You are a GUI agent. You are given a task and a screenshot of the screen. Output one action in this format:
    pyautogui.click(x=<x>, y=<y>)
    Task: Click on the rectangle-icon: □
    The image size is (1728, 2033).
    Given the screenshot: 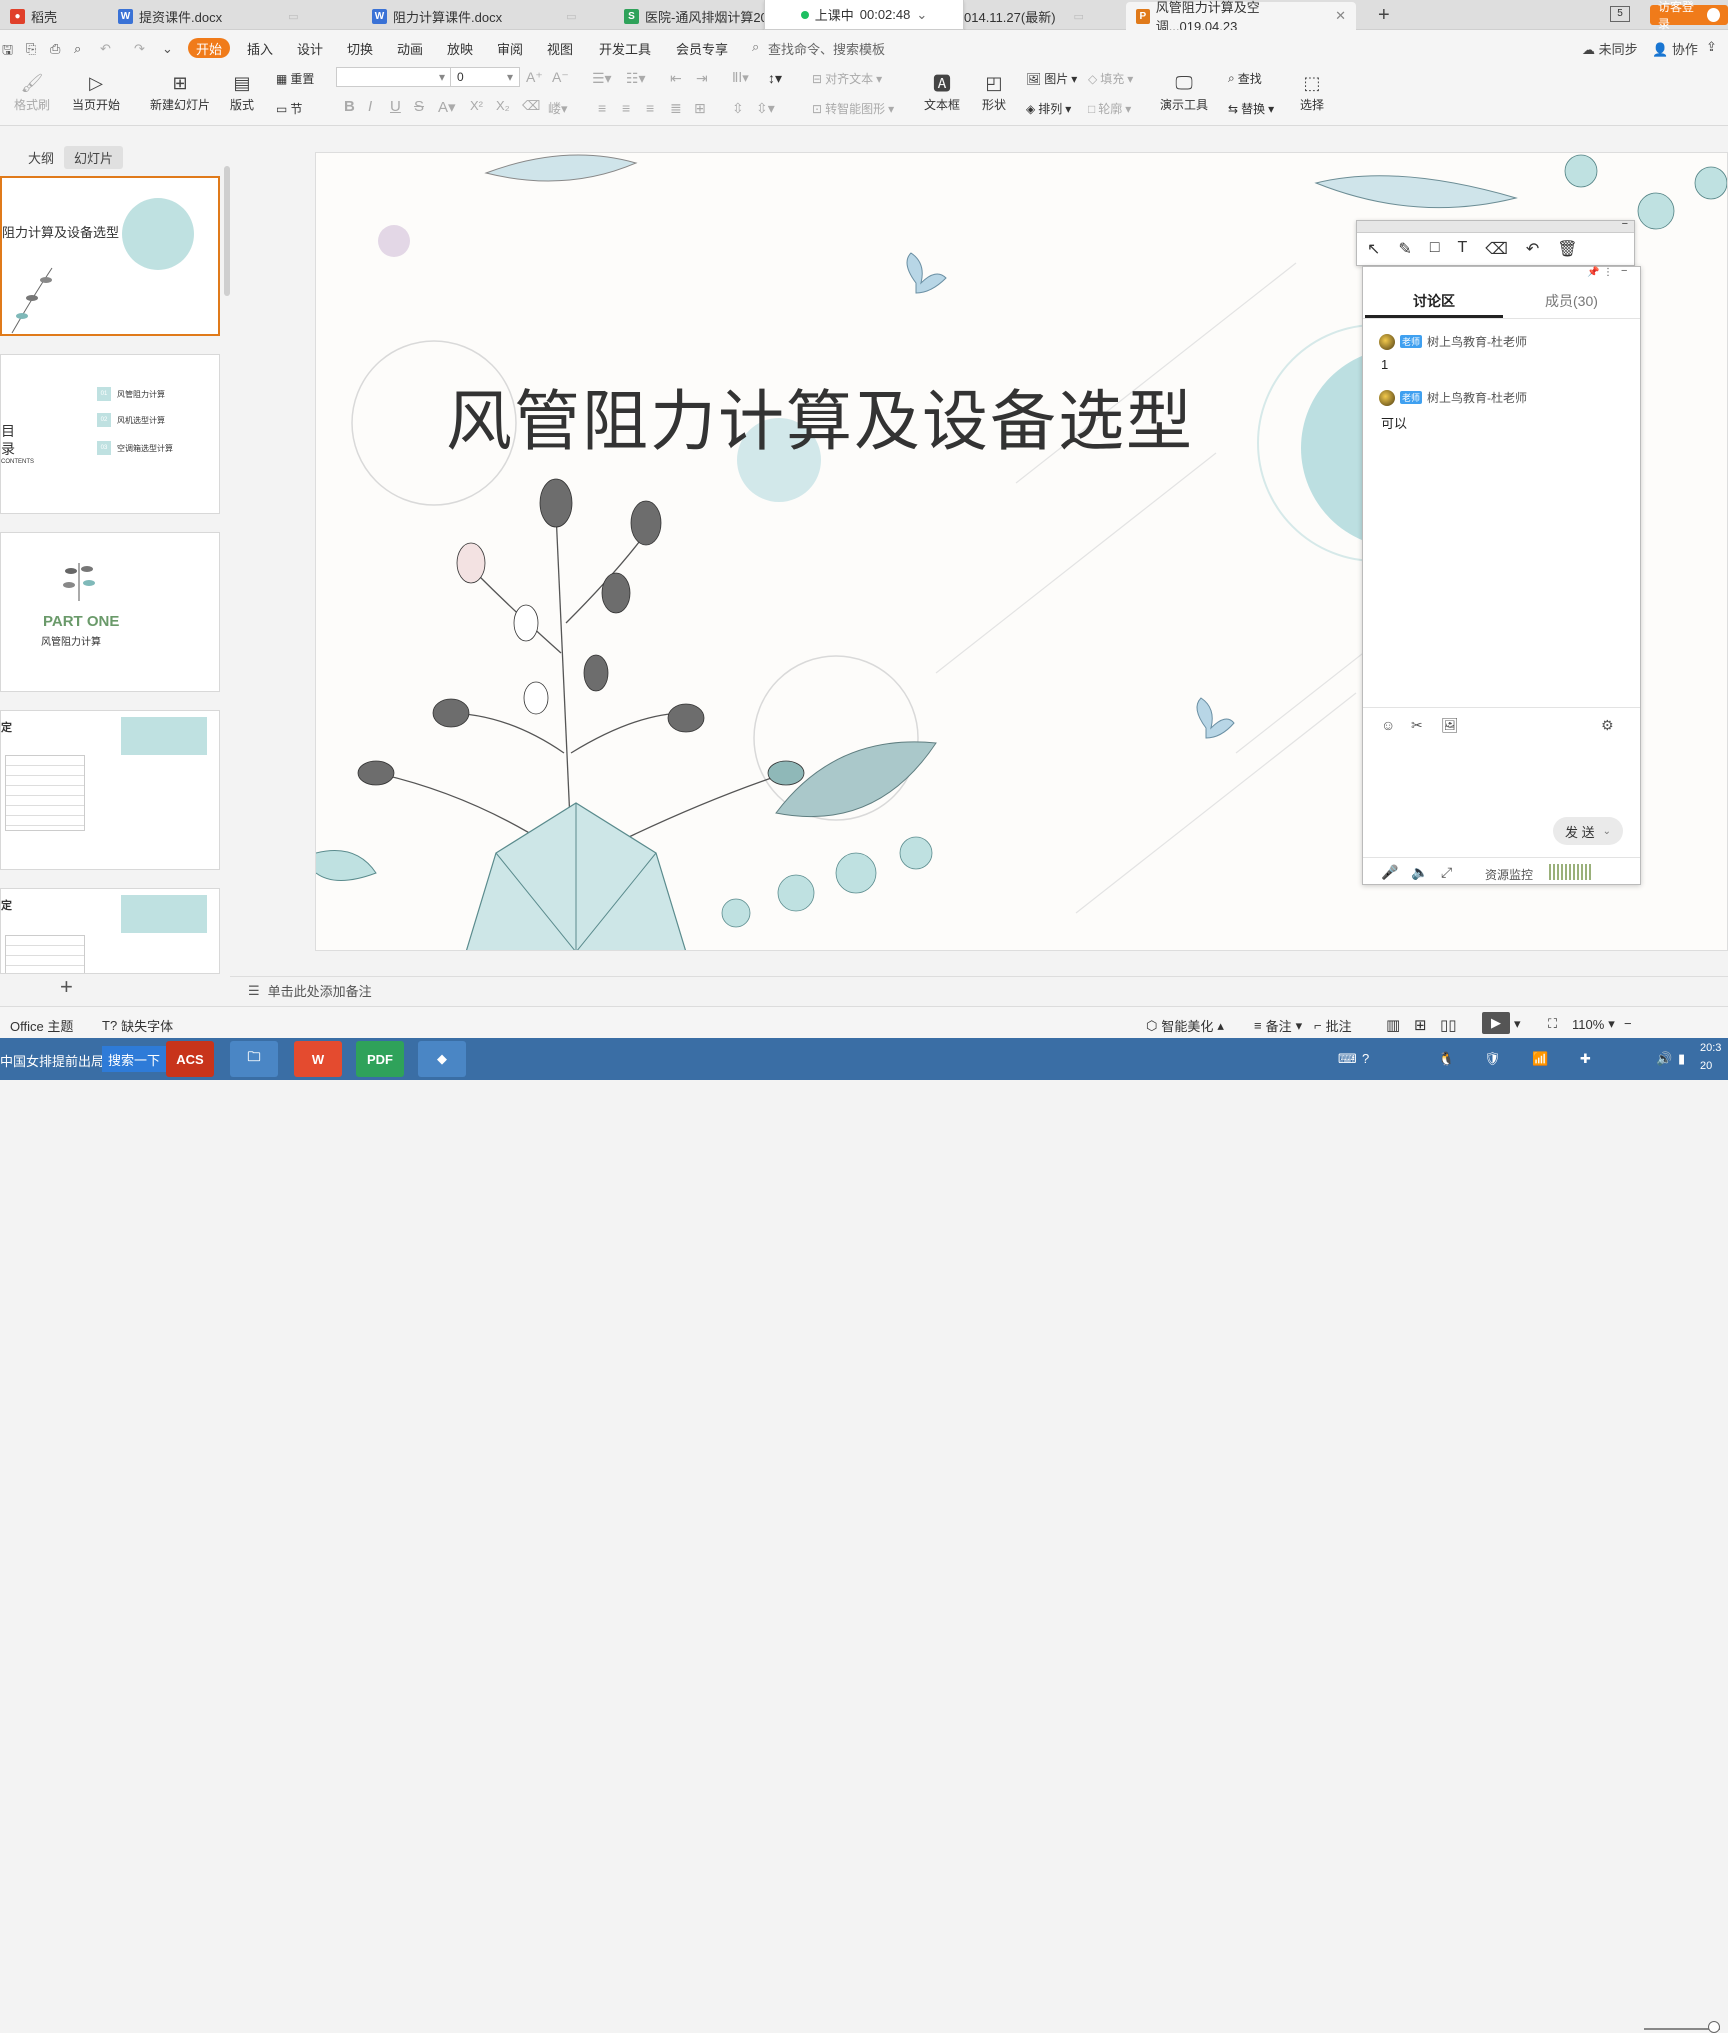 What is the action you would take?
    pyautogui.click(x=1435, y=249)
    